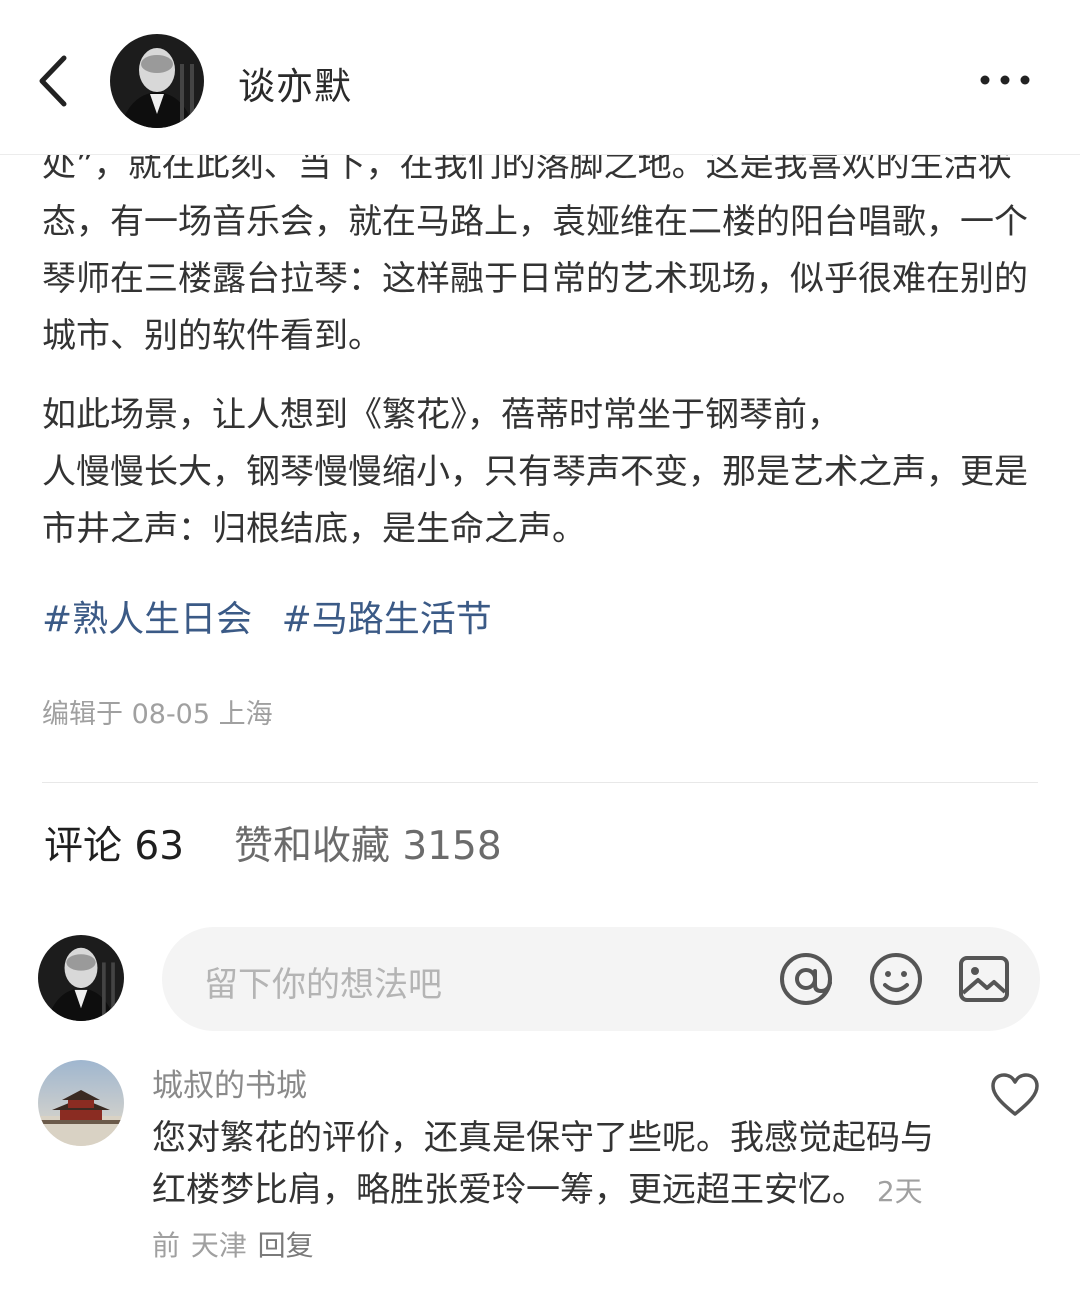 This screenshot has width=1080, height=1289. Describe the element at coordinates (114, 843) in the screenshot. I see `tab-comments: 评论 63` at that location.